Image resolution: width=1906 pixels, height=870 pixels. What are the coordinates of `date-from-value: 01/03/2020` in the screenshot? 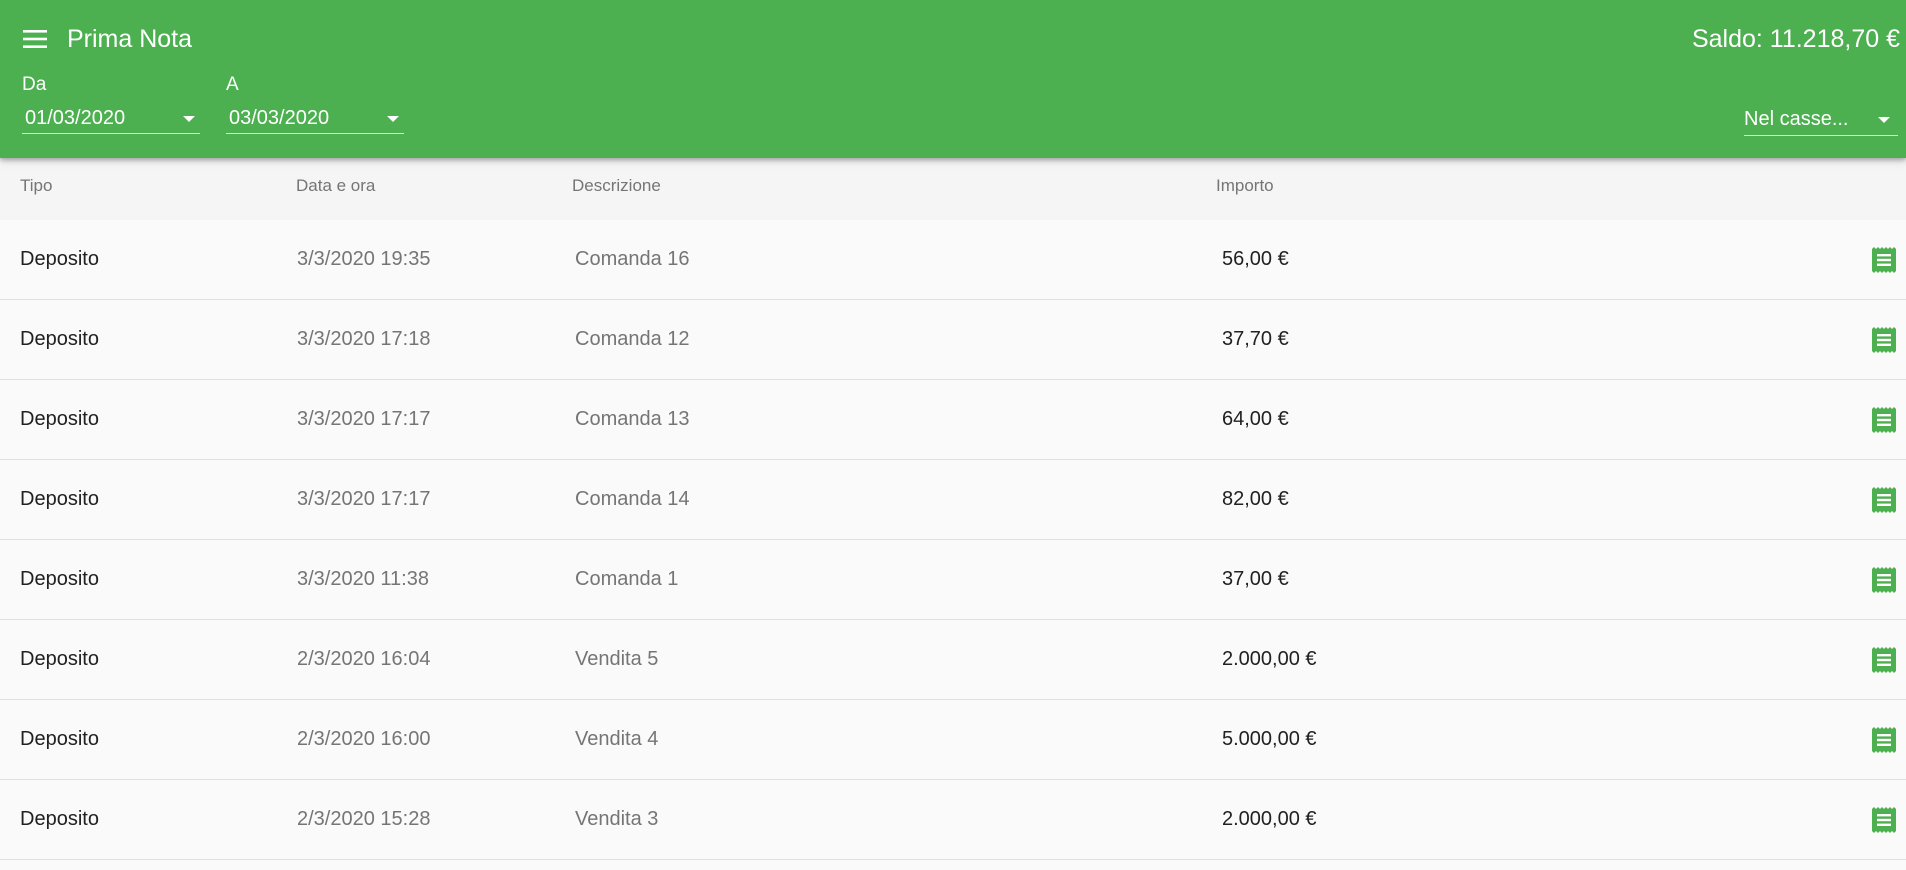 It's located at (75, 118).